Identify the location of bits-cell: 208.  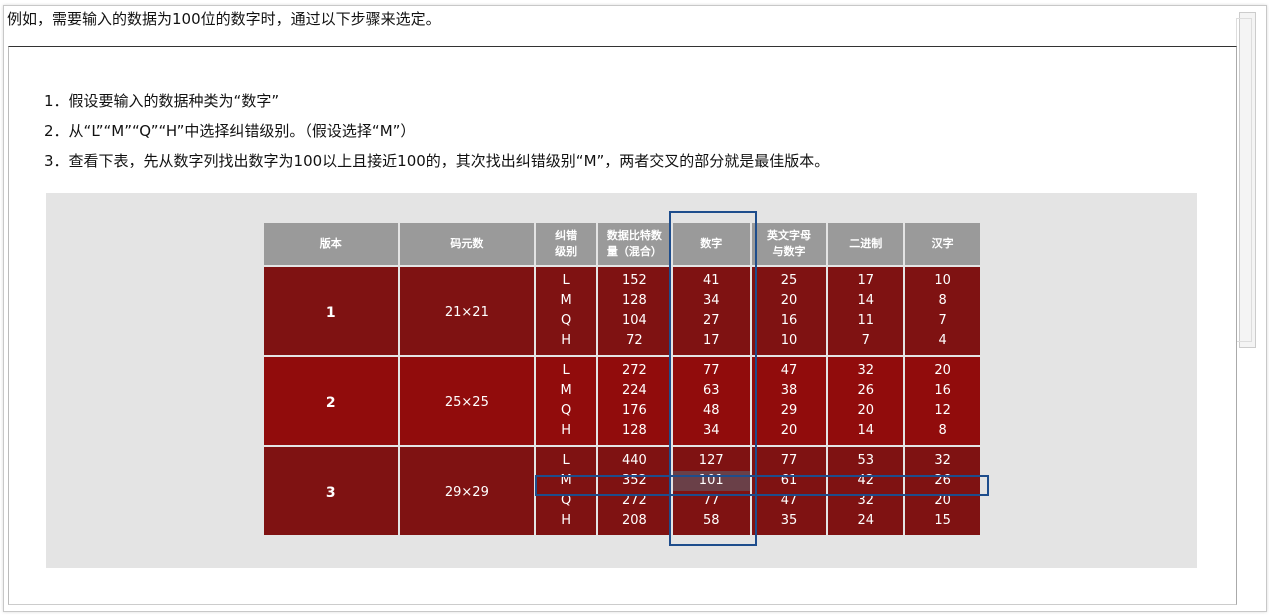
(634, 523).